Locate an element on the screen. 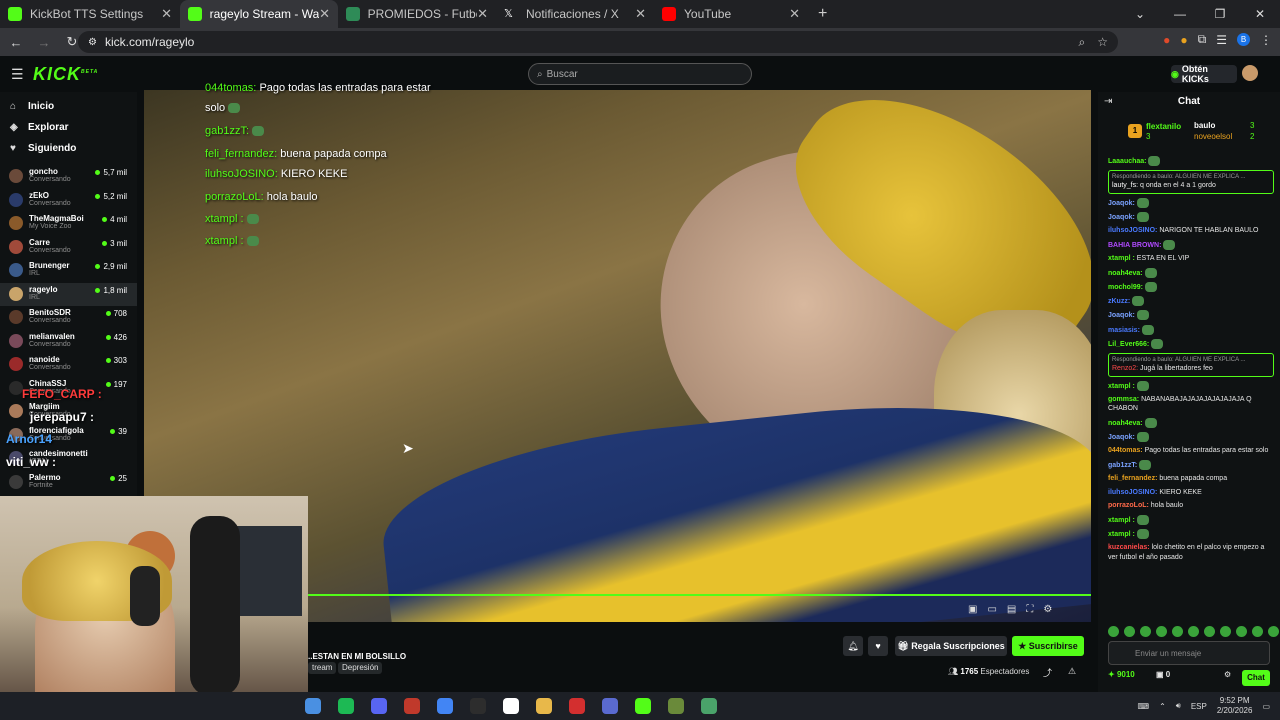  clock: 9:52 PM 2/20/2026 is located at coordinates (1235, 705).